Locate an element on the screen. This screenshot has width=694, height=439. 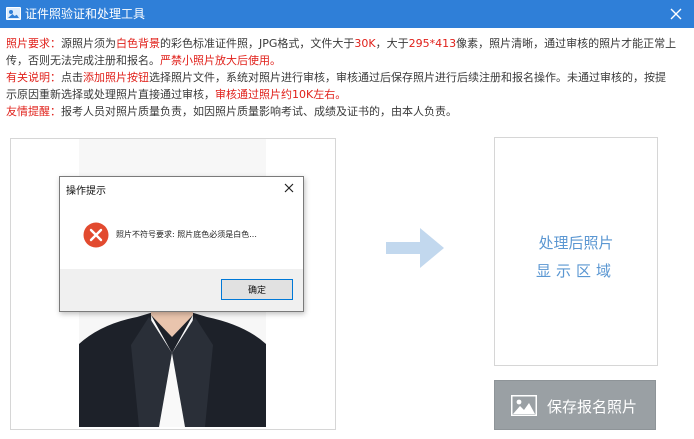
alert-dialog: 操作提示 照片不符号要求: 照片底色必须是白色... 确定 is located at coordinates (181, 244).